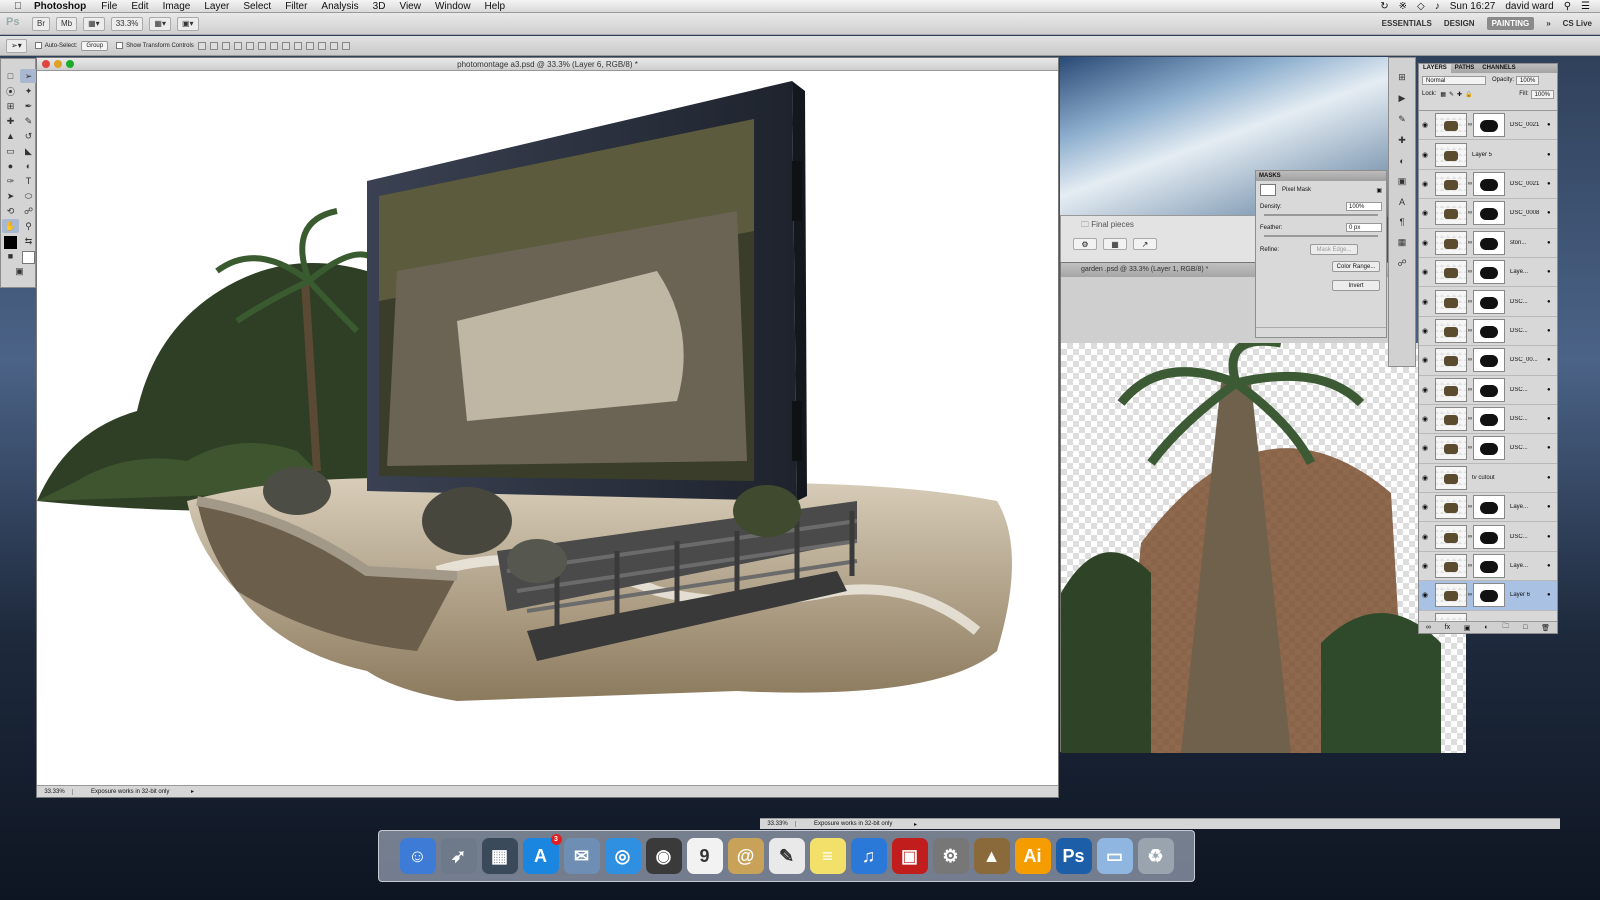 The width and height of the screenshot is (1600, 900). What do you see at coordinates (187, 23) in the screenshot?
I see `screen-mode-button: ▣▾` at bounding box center [187, 23].